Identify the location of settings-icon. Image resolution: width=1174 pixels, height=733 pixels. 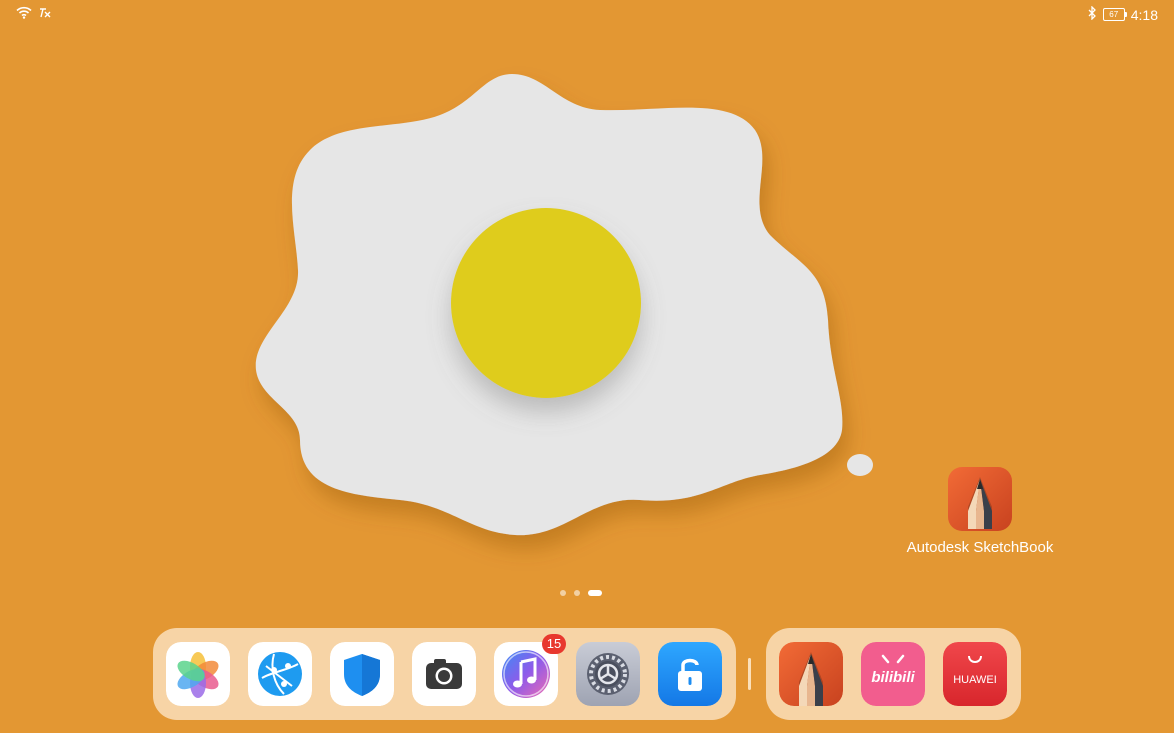
(608, 674).